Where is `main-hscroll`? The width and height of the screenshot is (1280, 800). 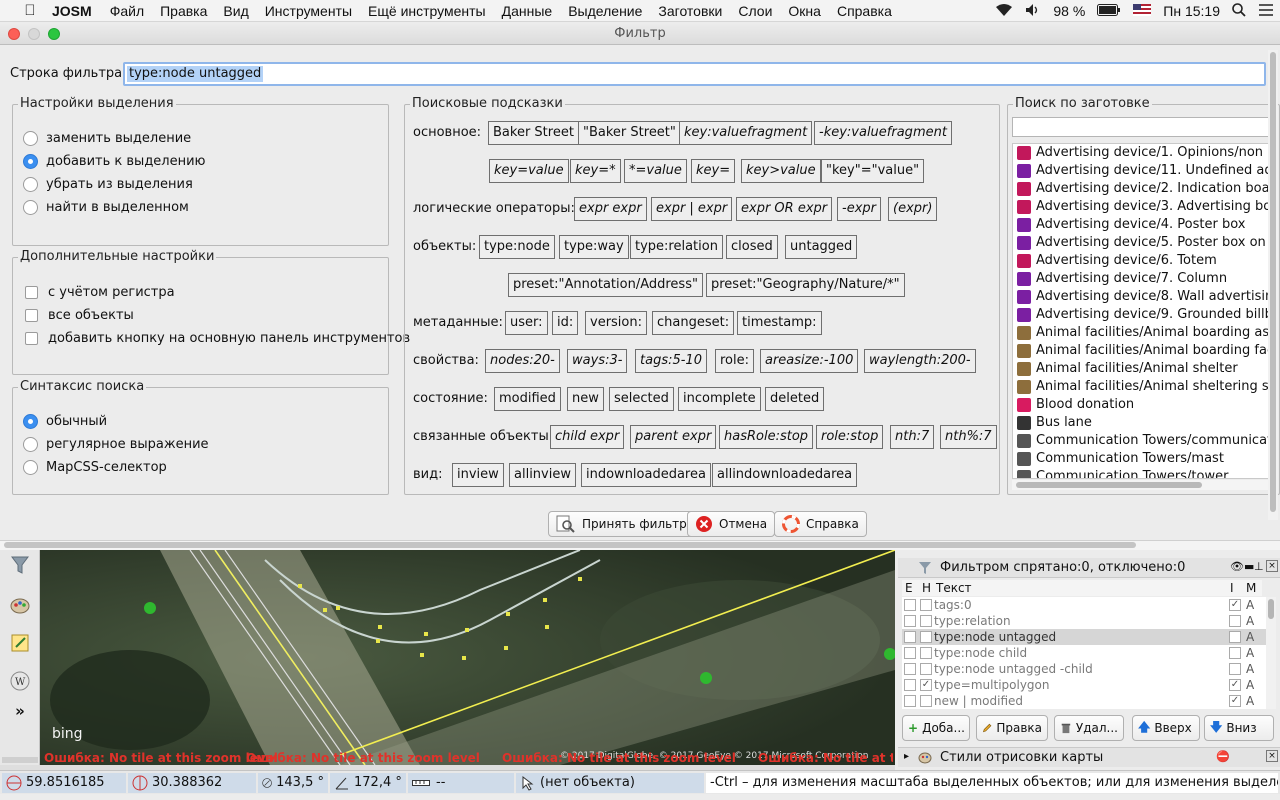 main-hscroll is located at coordinates (640, 545).